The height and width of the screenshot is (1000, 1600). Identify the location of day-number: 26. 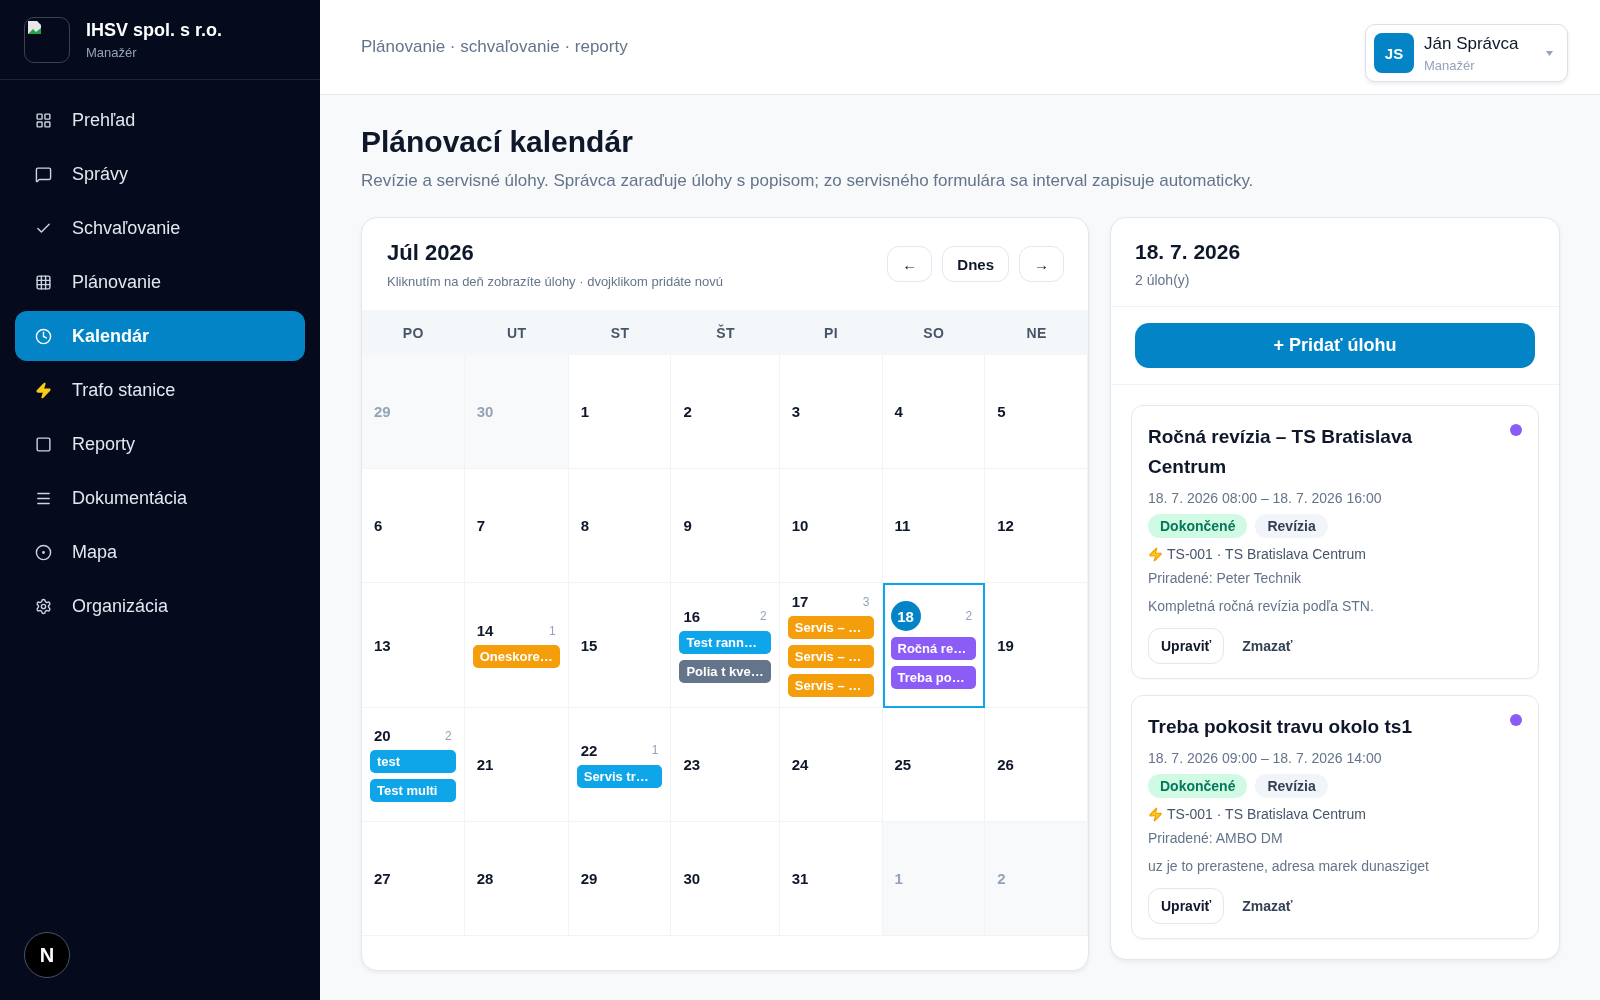
(1005, 764).